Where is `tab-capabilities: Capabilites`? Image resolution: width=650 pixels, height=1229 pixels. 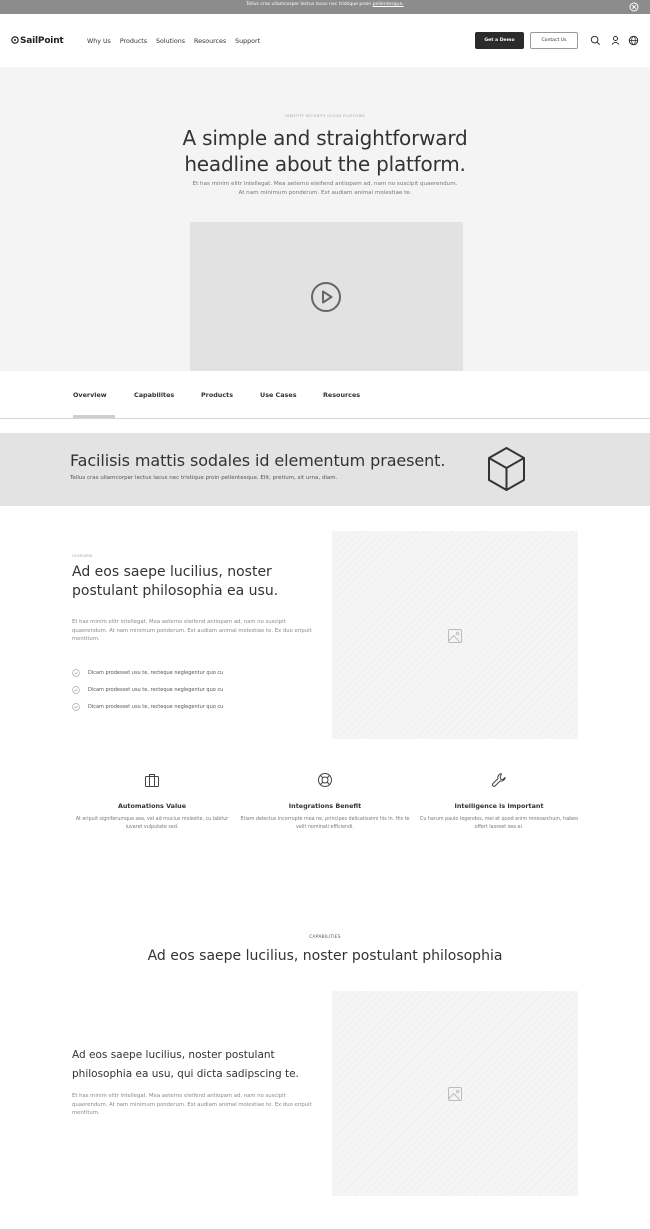
tab-capabilities: Capabilites is located at coordinates (154, 395).